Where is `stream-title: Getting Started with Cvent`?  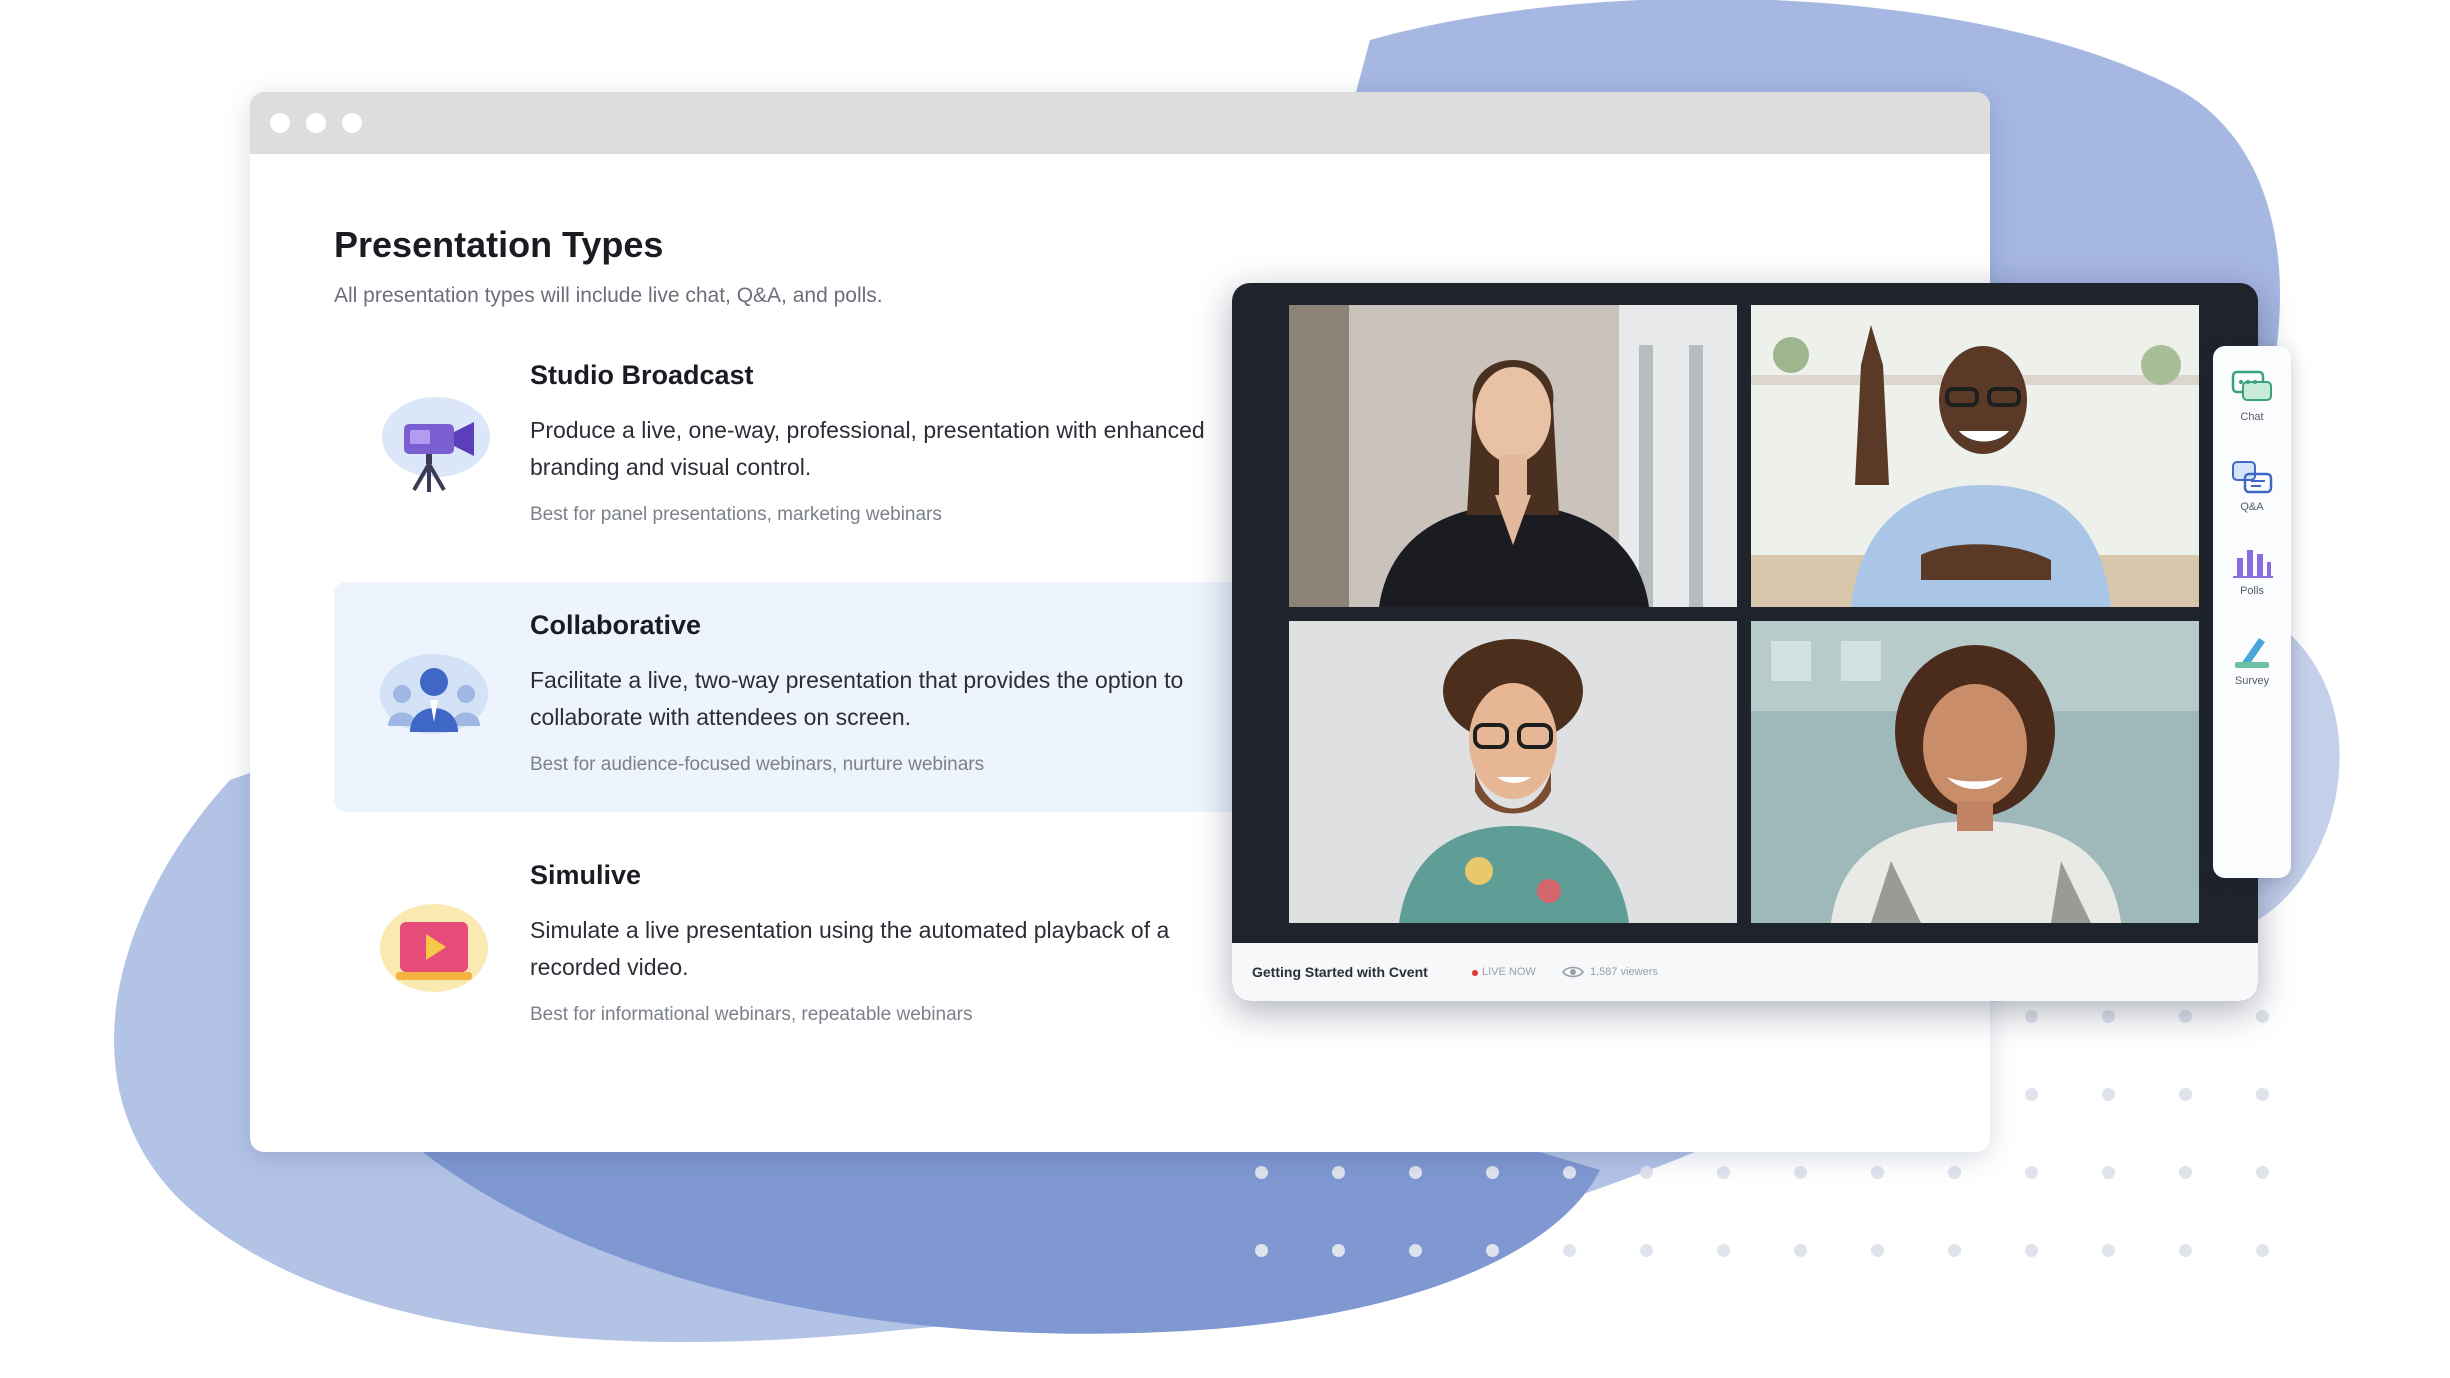
stream-title: Getting Started with Cvent is located at coordinates (1340, 972).